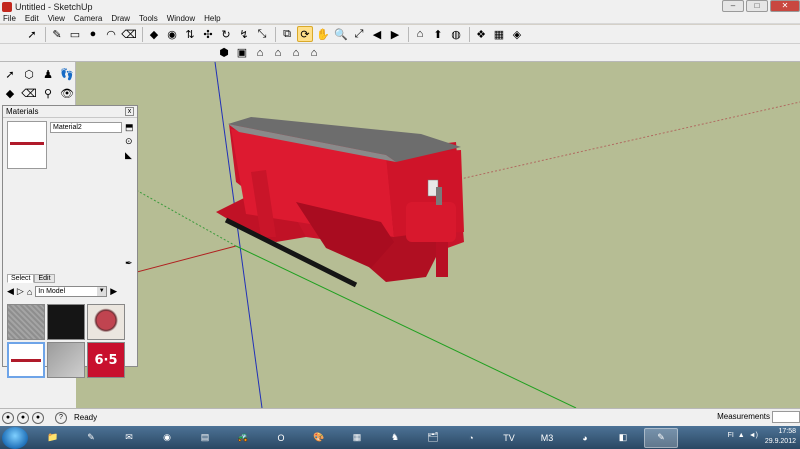  Describe the element at coordinates (341, 34) in the screenshot. I see `zoom-icon: 🔍` at that location.